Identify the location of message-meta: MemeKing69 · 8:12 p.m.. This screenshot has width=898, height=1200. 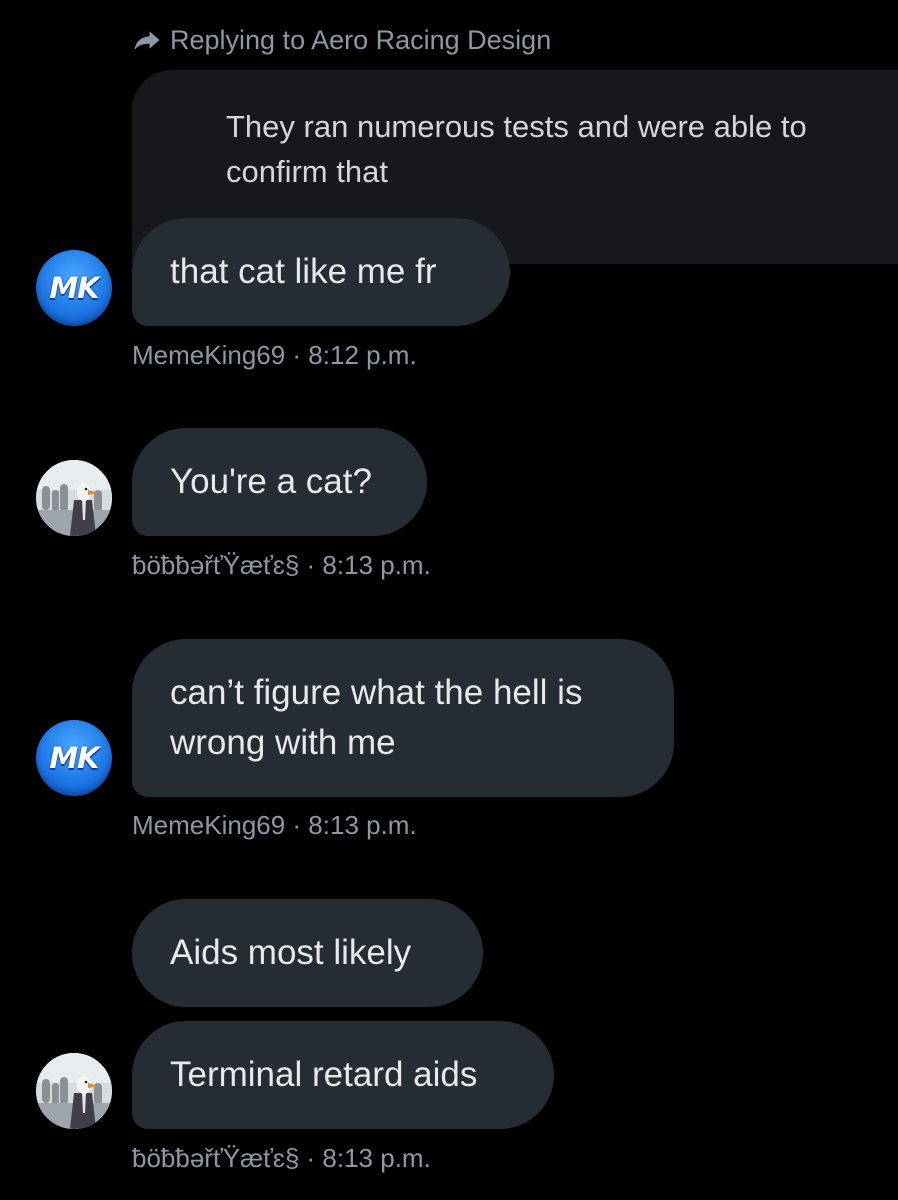
(274, 355).